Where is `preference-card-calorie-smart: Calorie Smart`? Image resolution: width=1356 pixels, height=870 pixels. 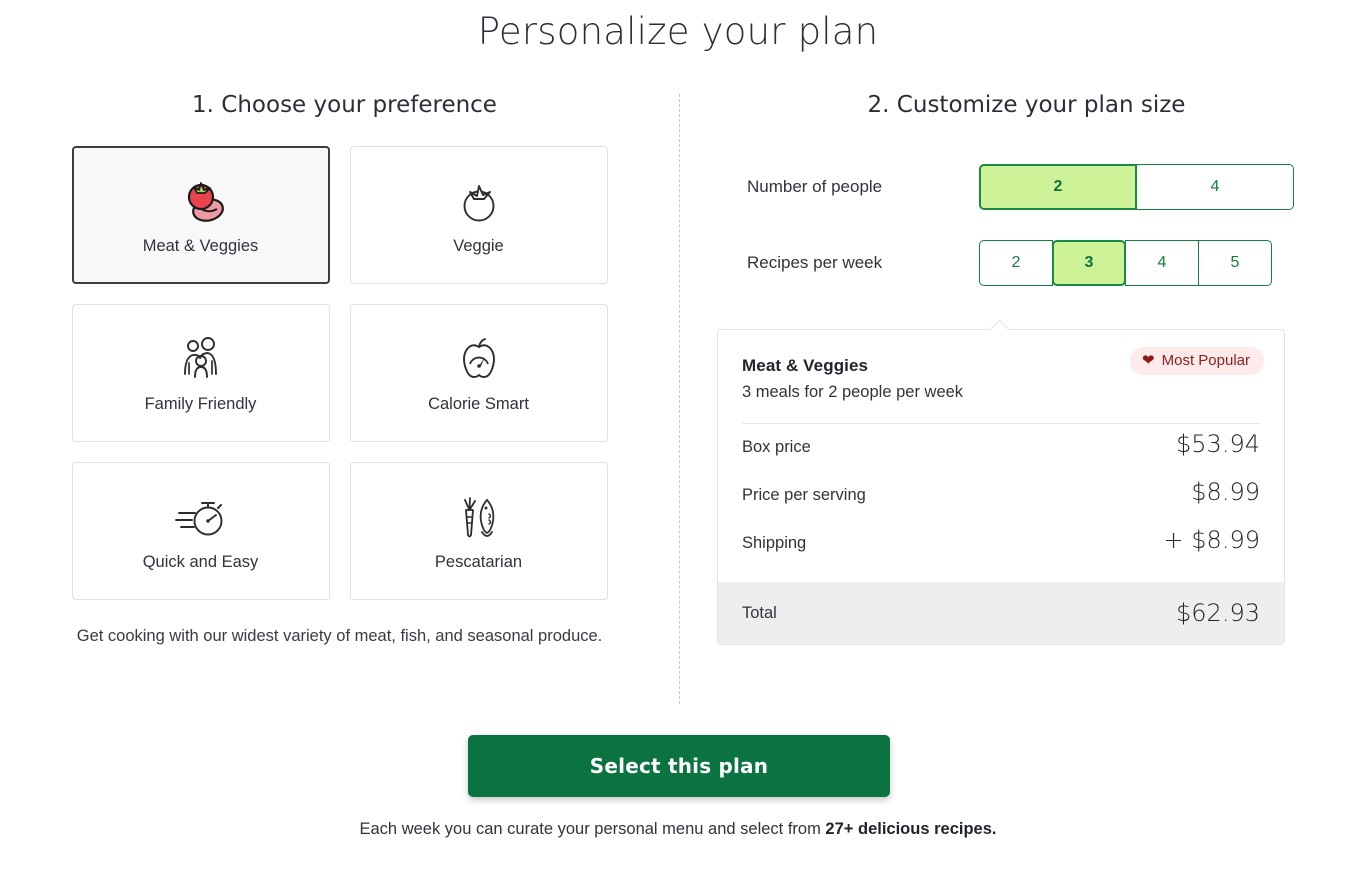
preference-card-calorie-smart: Calorie Smart is located at coordinates (478, 373).